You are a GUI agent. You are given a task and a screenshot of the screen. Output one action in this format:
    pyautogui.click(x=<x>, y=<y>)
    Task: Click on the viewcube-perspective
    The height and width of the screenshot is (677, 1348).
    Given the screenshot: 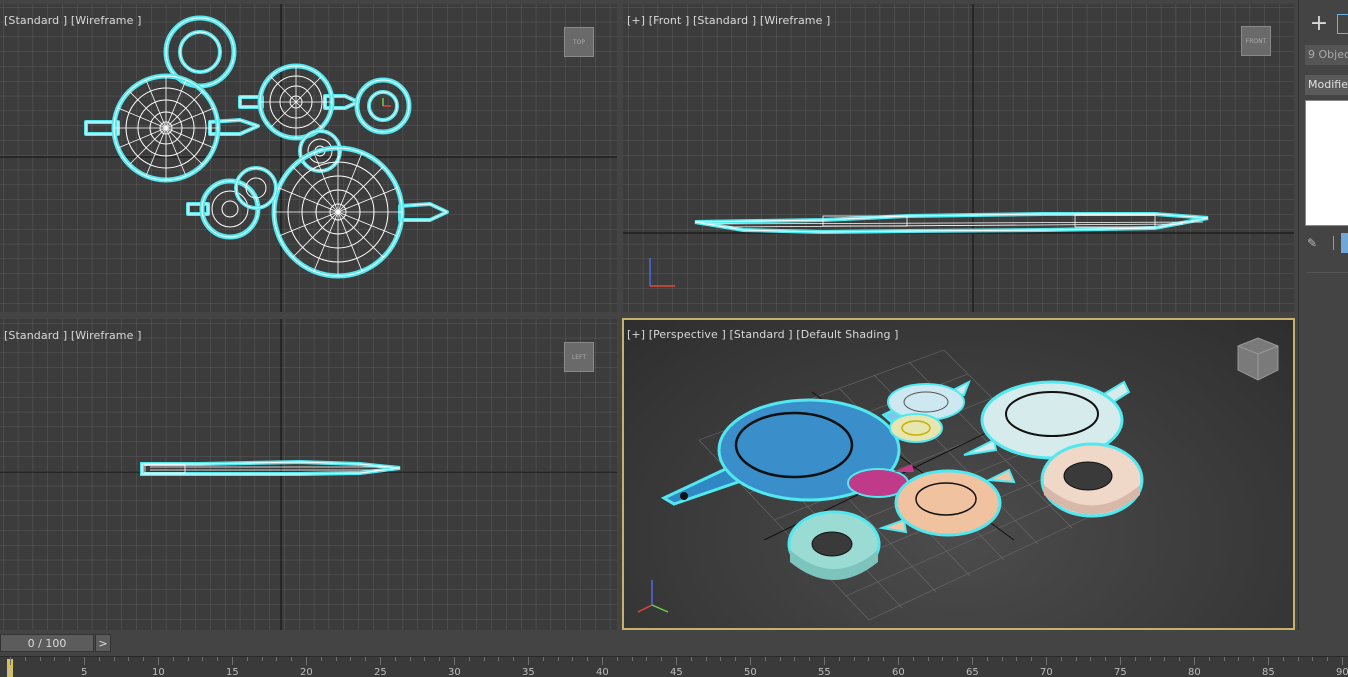 What is the action you would take?
    pyautogui.click(x=1258, y=359)
    